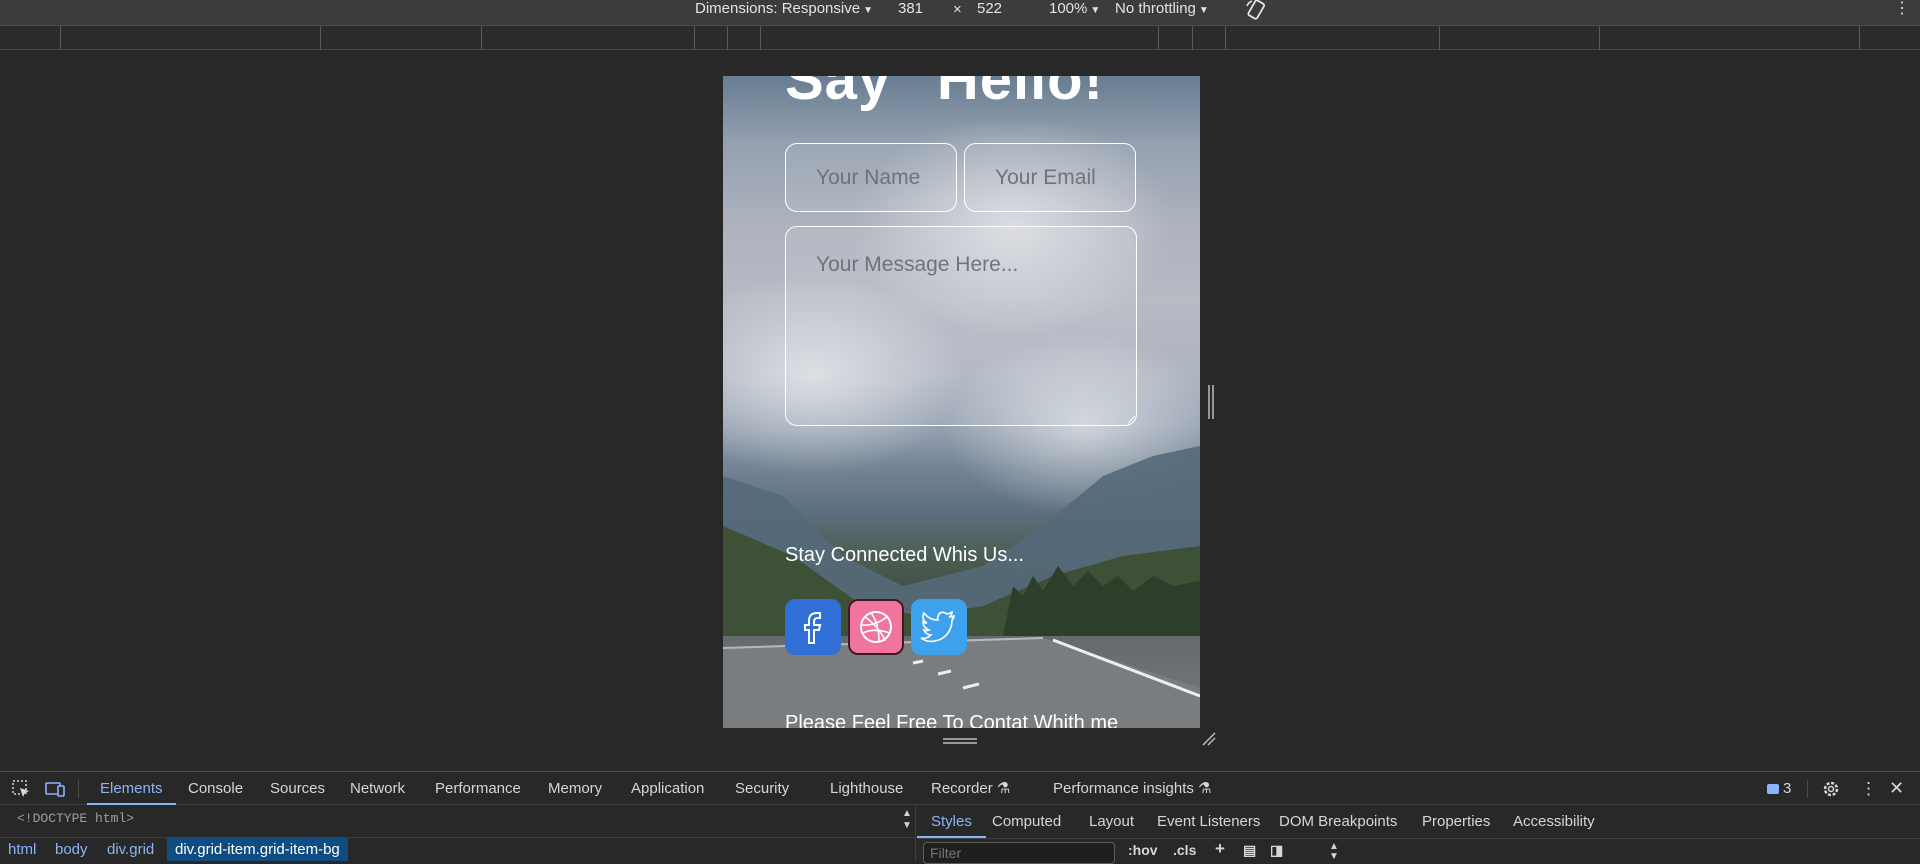 This screenshot has width=1920, height=864. I want to click on tab-accessibility: Accessibility, so click(1554, 822).